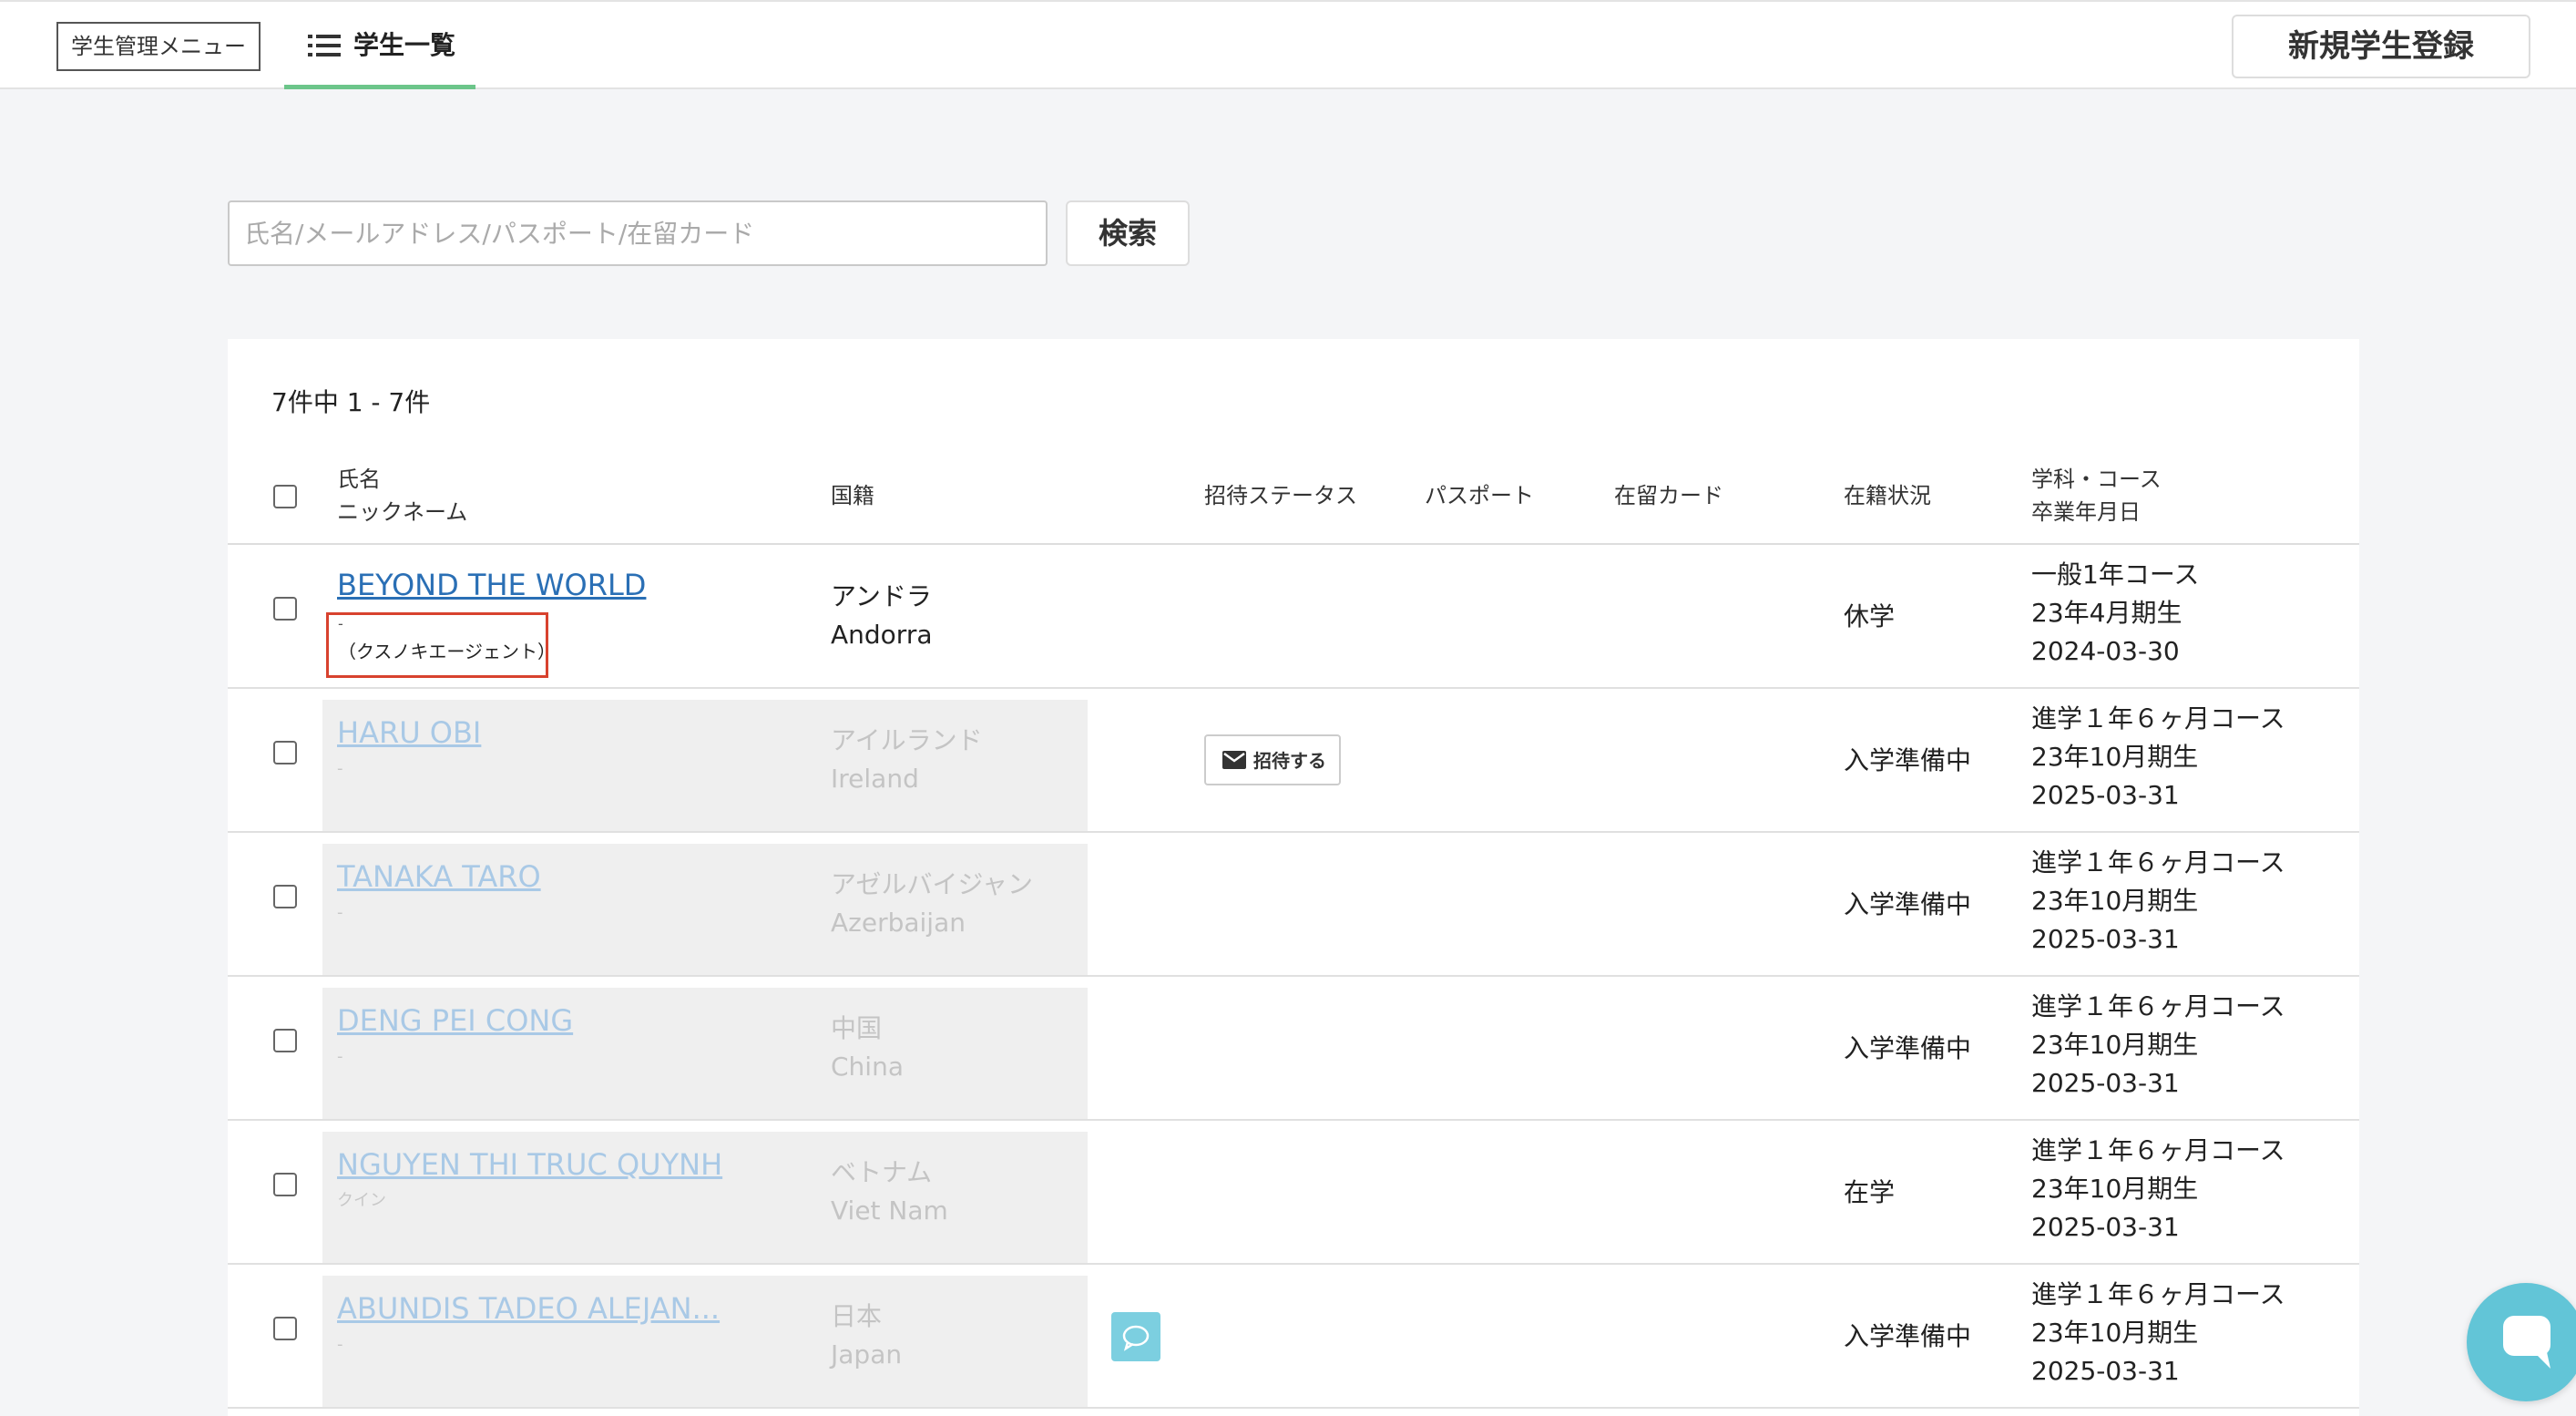 Image resolution: width=2576 pixels, height=1416 pixels. I want to click on nickname: クイン, so click(361, 1200).